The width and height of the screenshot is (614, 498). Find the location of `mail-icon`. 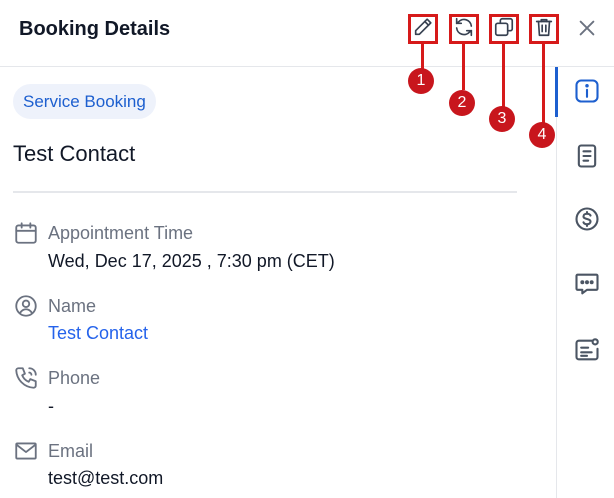

mail-icon is located at coordinates (26, 451).